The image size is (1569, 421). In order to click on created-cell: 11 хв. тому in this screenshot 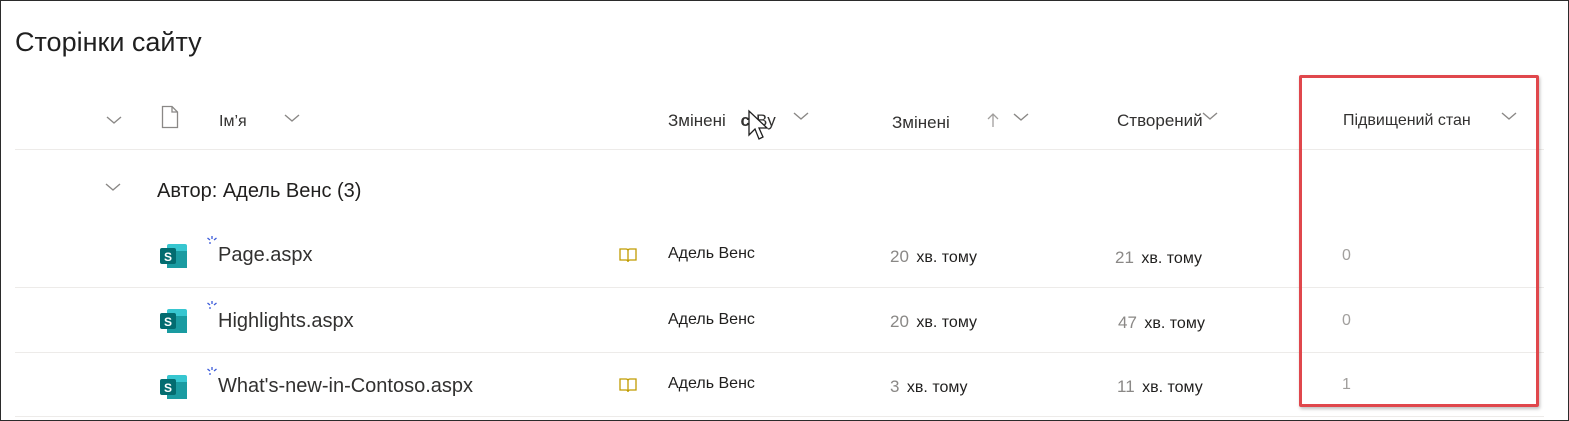, I will do `click(1160, 387)`.